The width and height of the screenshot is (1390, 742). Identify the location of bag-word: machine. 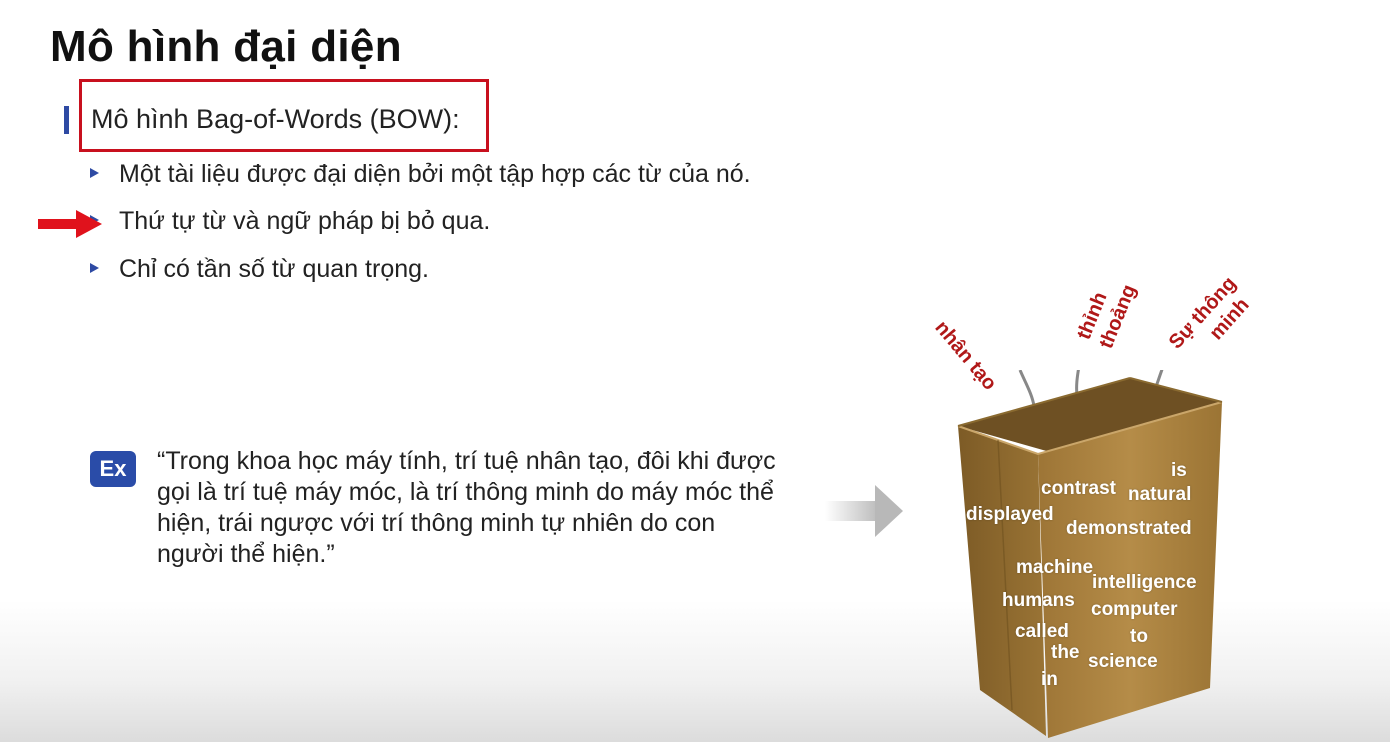
(1055, 567).